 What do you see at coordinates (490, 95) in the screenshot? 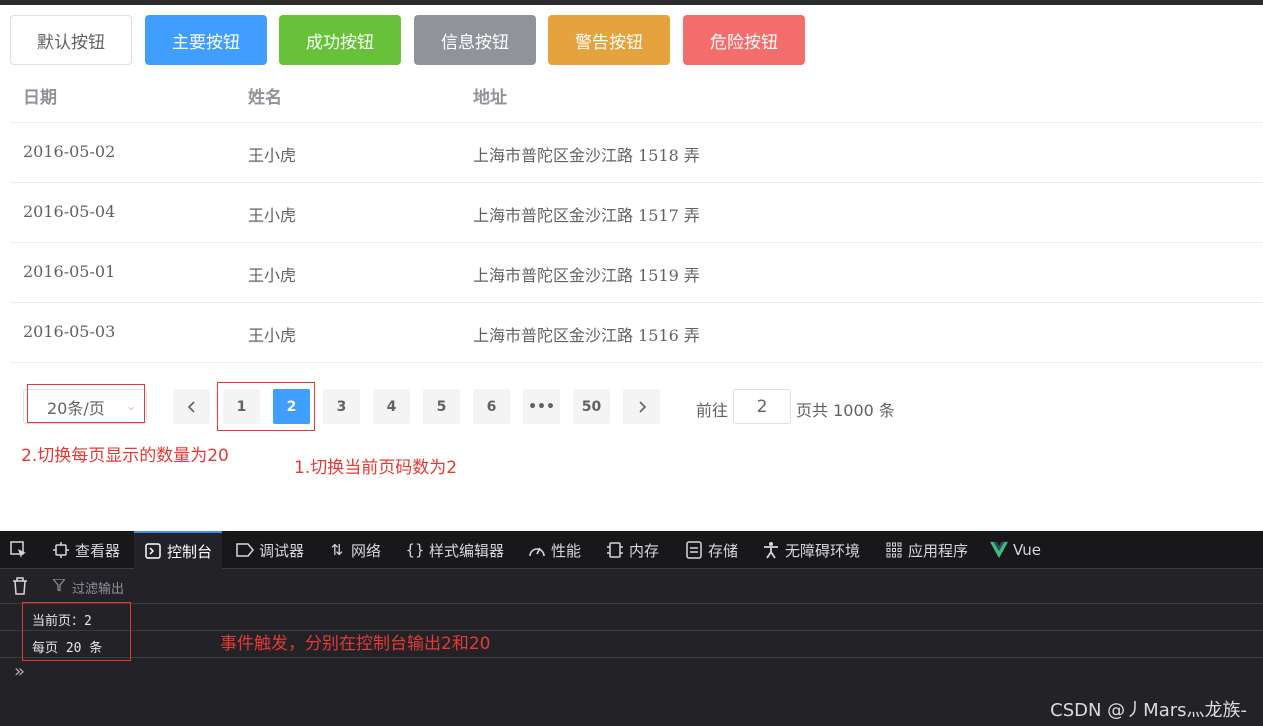
I see `header-address: 地址` at bounding box center [490, 95].